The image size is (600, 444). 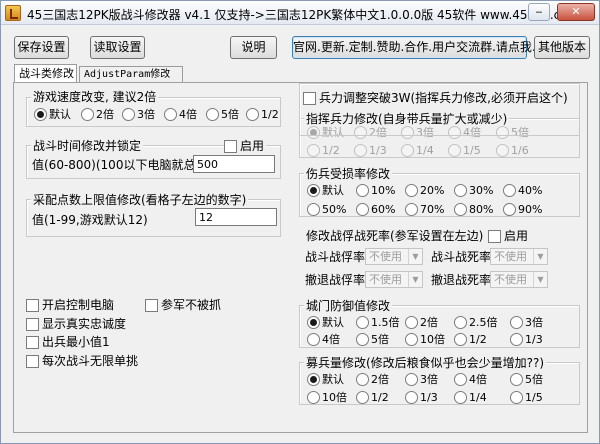 I want to click on unlimited-duel-checkbox: 每次战斗无限单挑, so click(x=82, y=361).